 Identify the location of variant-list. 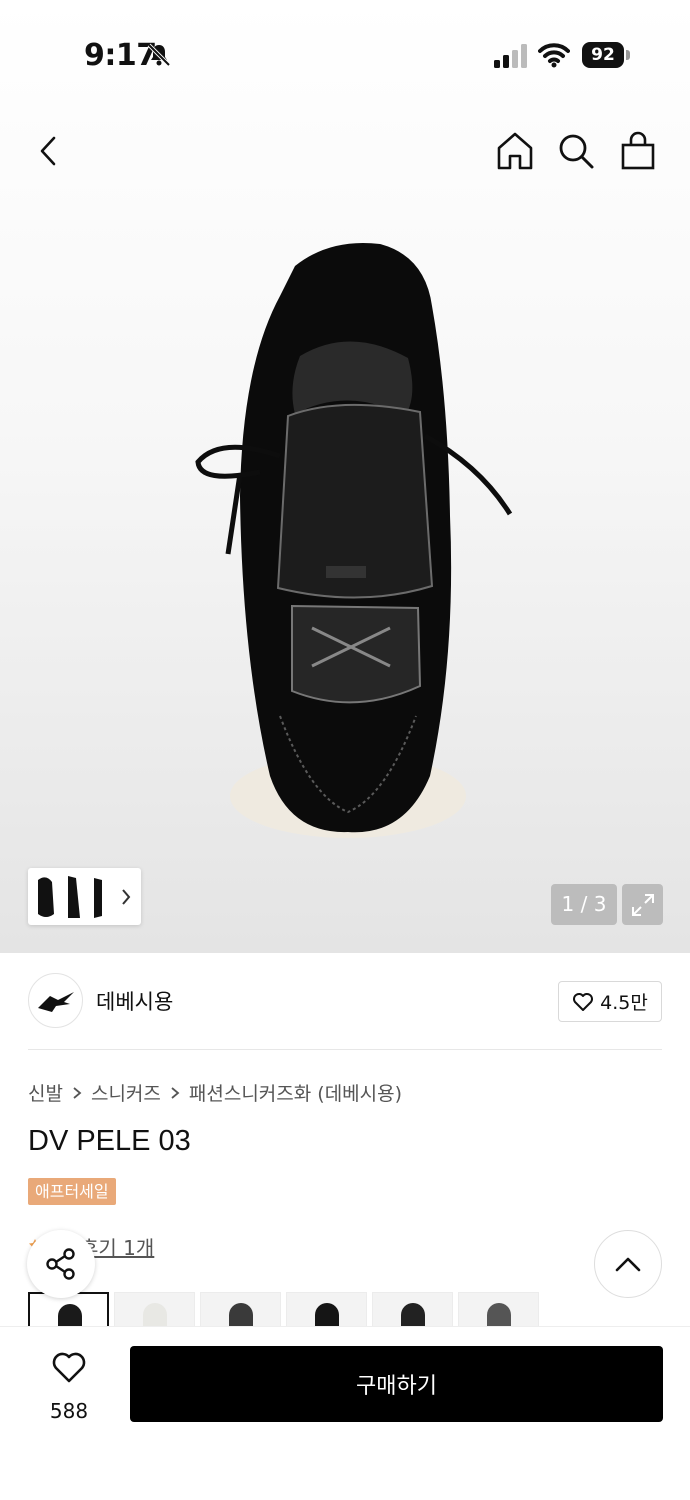
(283, 1309).